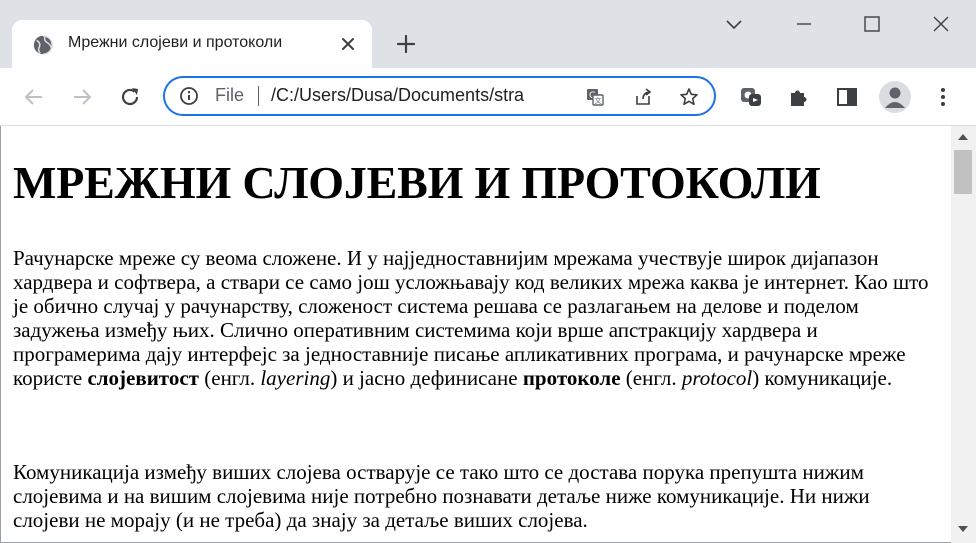 The width and height of the screenshot is (976, 543). I want to click on extension-app-icon, so click(751, 97).